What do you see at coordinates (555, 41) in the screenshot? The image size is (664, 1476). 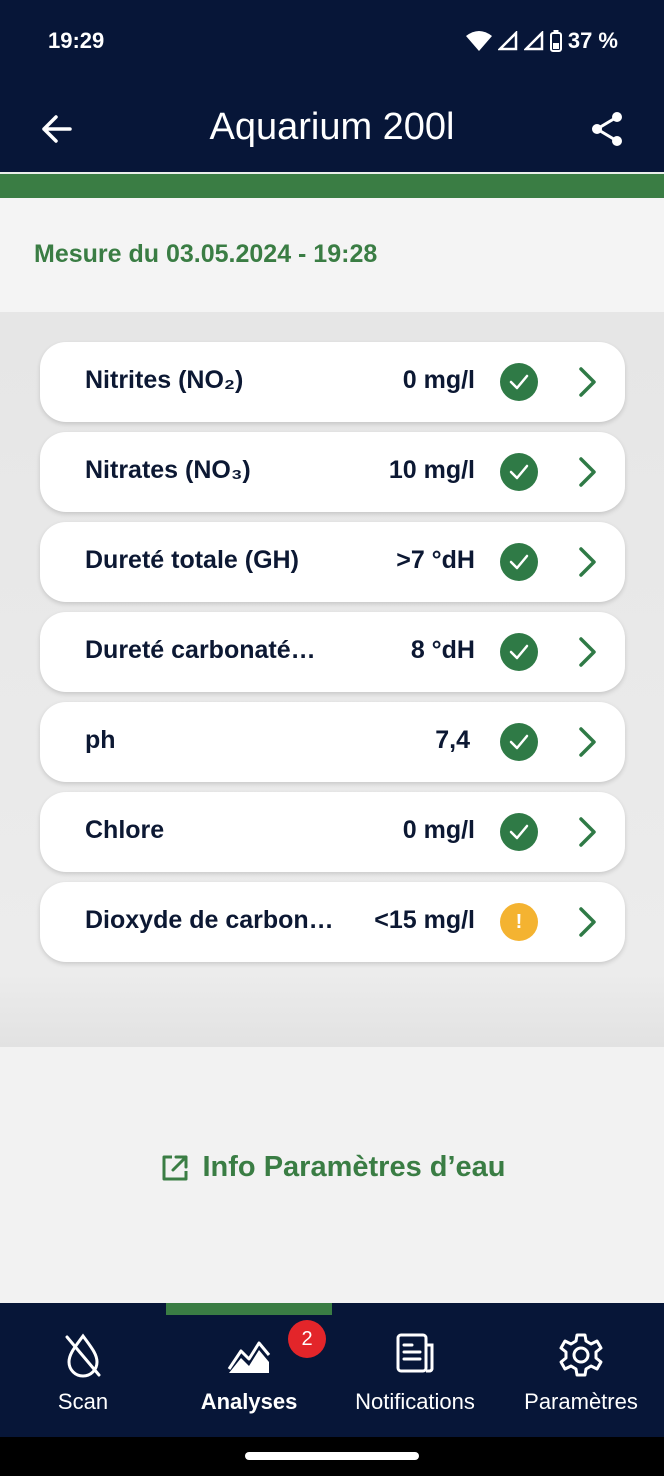 I see `battery-icon` at bounding box center [555, 41].